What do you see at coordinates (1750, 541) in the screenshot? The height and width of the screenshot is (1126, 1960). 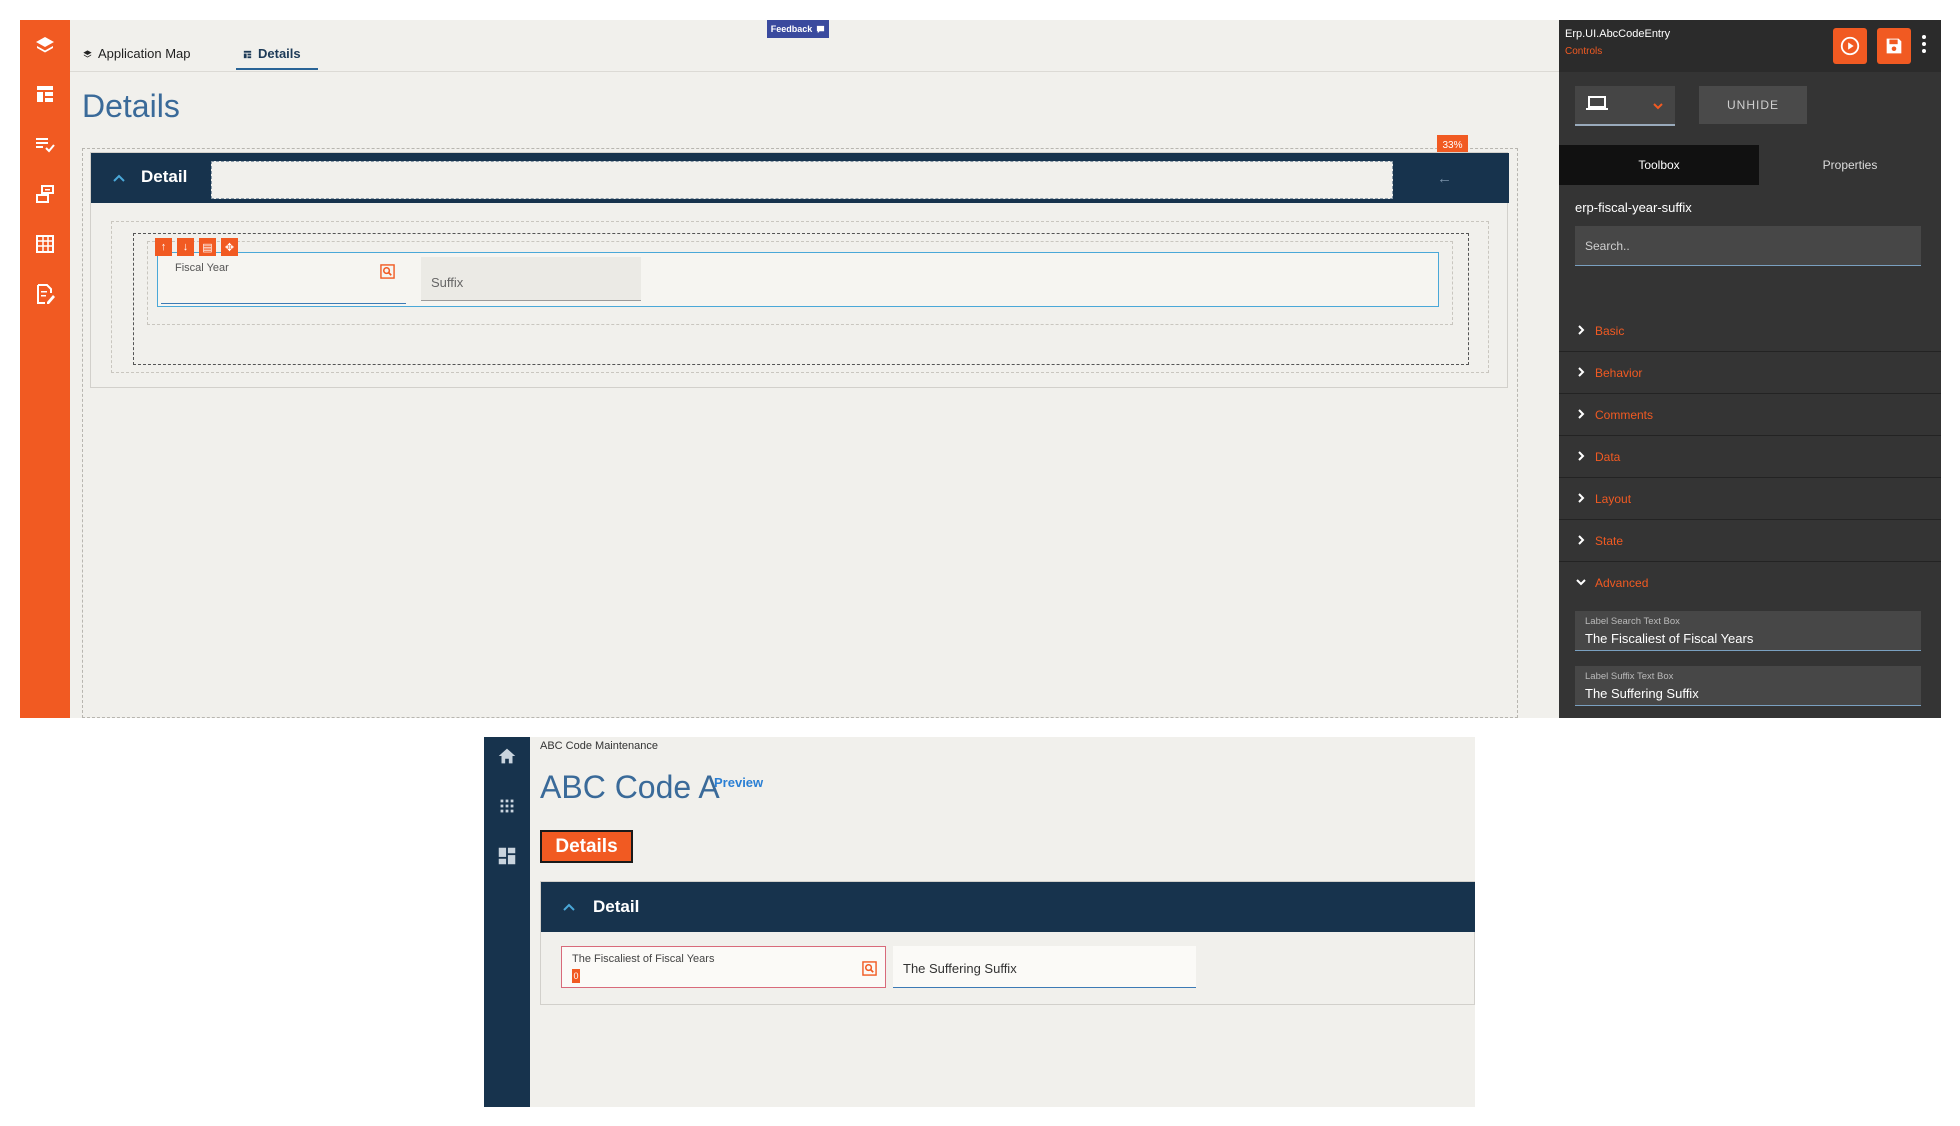 I see `section-state: State` at bounding box center [1750, 541].